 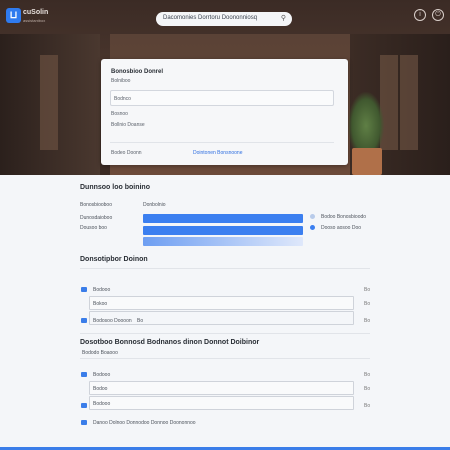 I want to click on row-input: Bodooo, so click(x=221, y=403).